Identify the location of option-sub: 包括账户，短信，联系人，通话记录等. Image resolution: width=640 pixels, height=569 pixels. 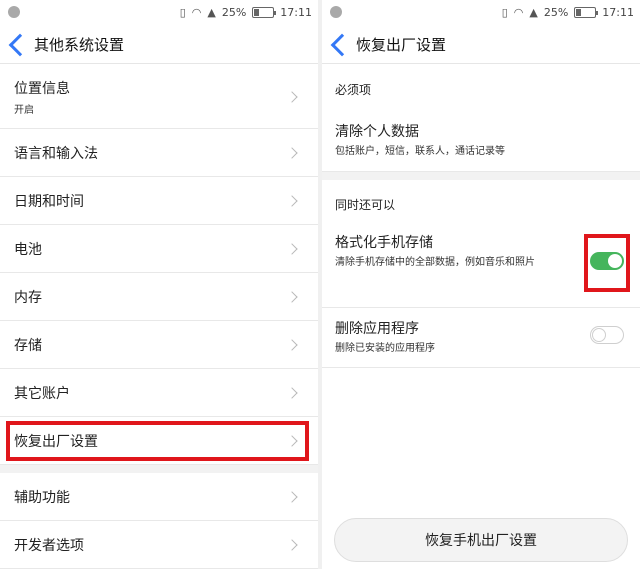
(420, 151).